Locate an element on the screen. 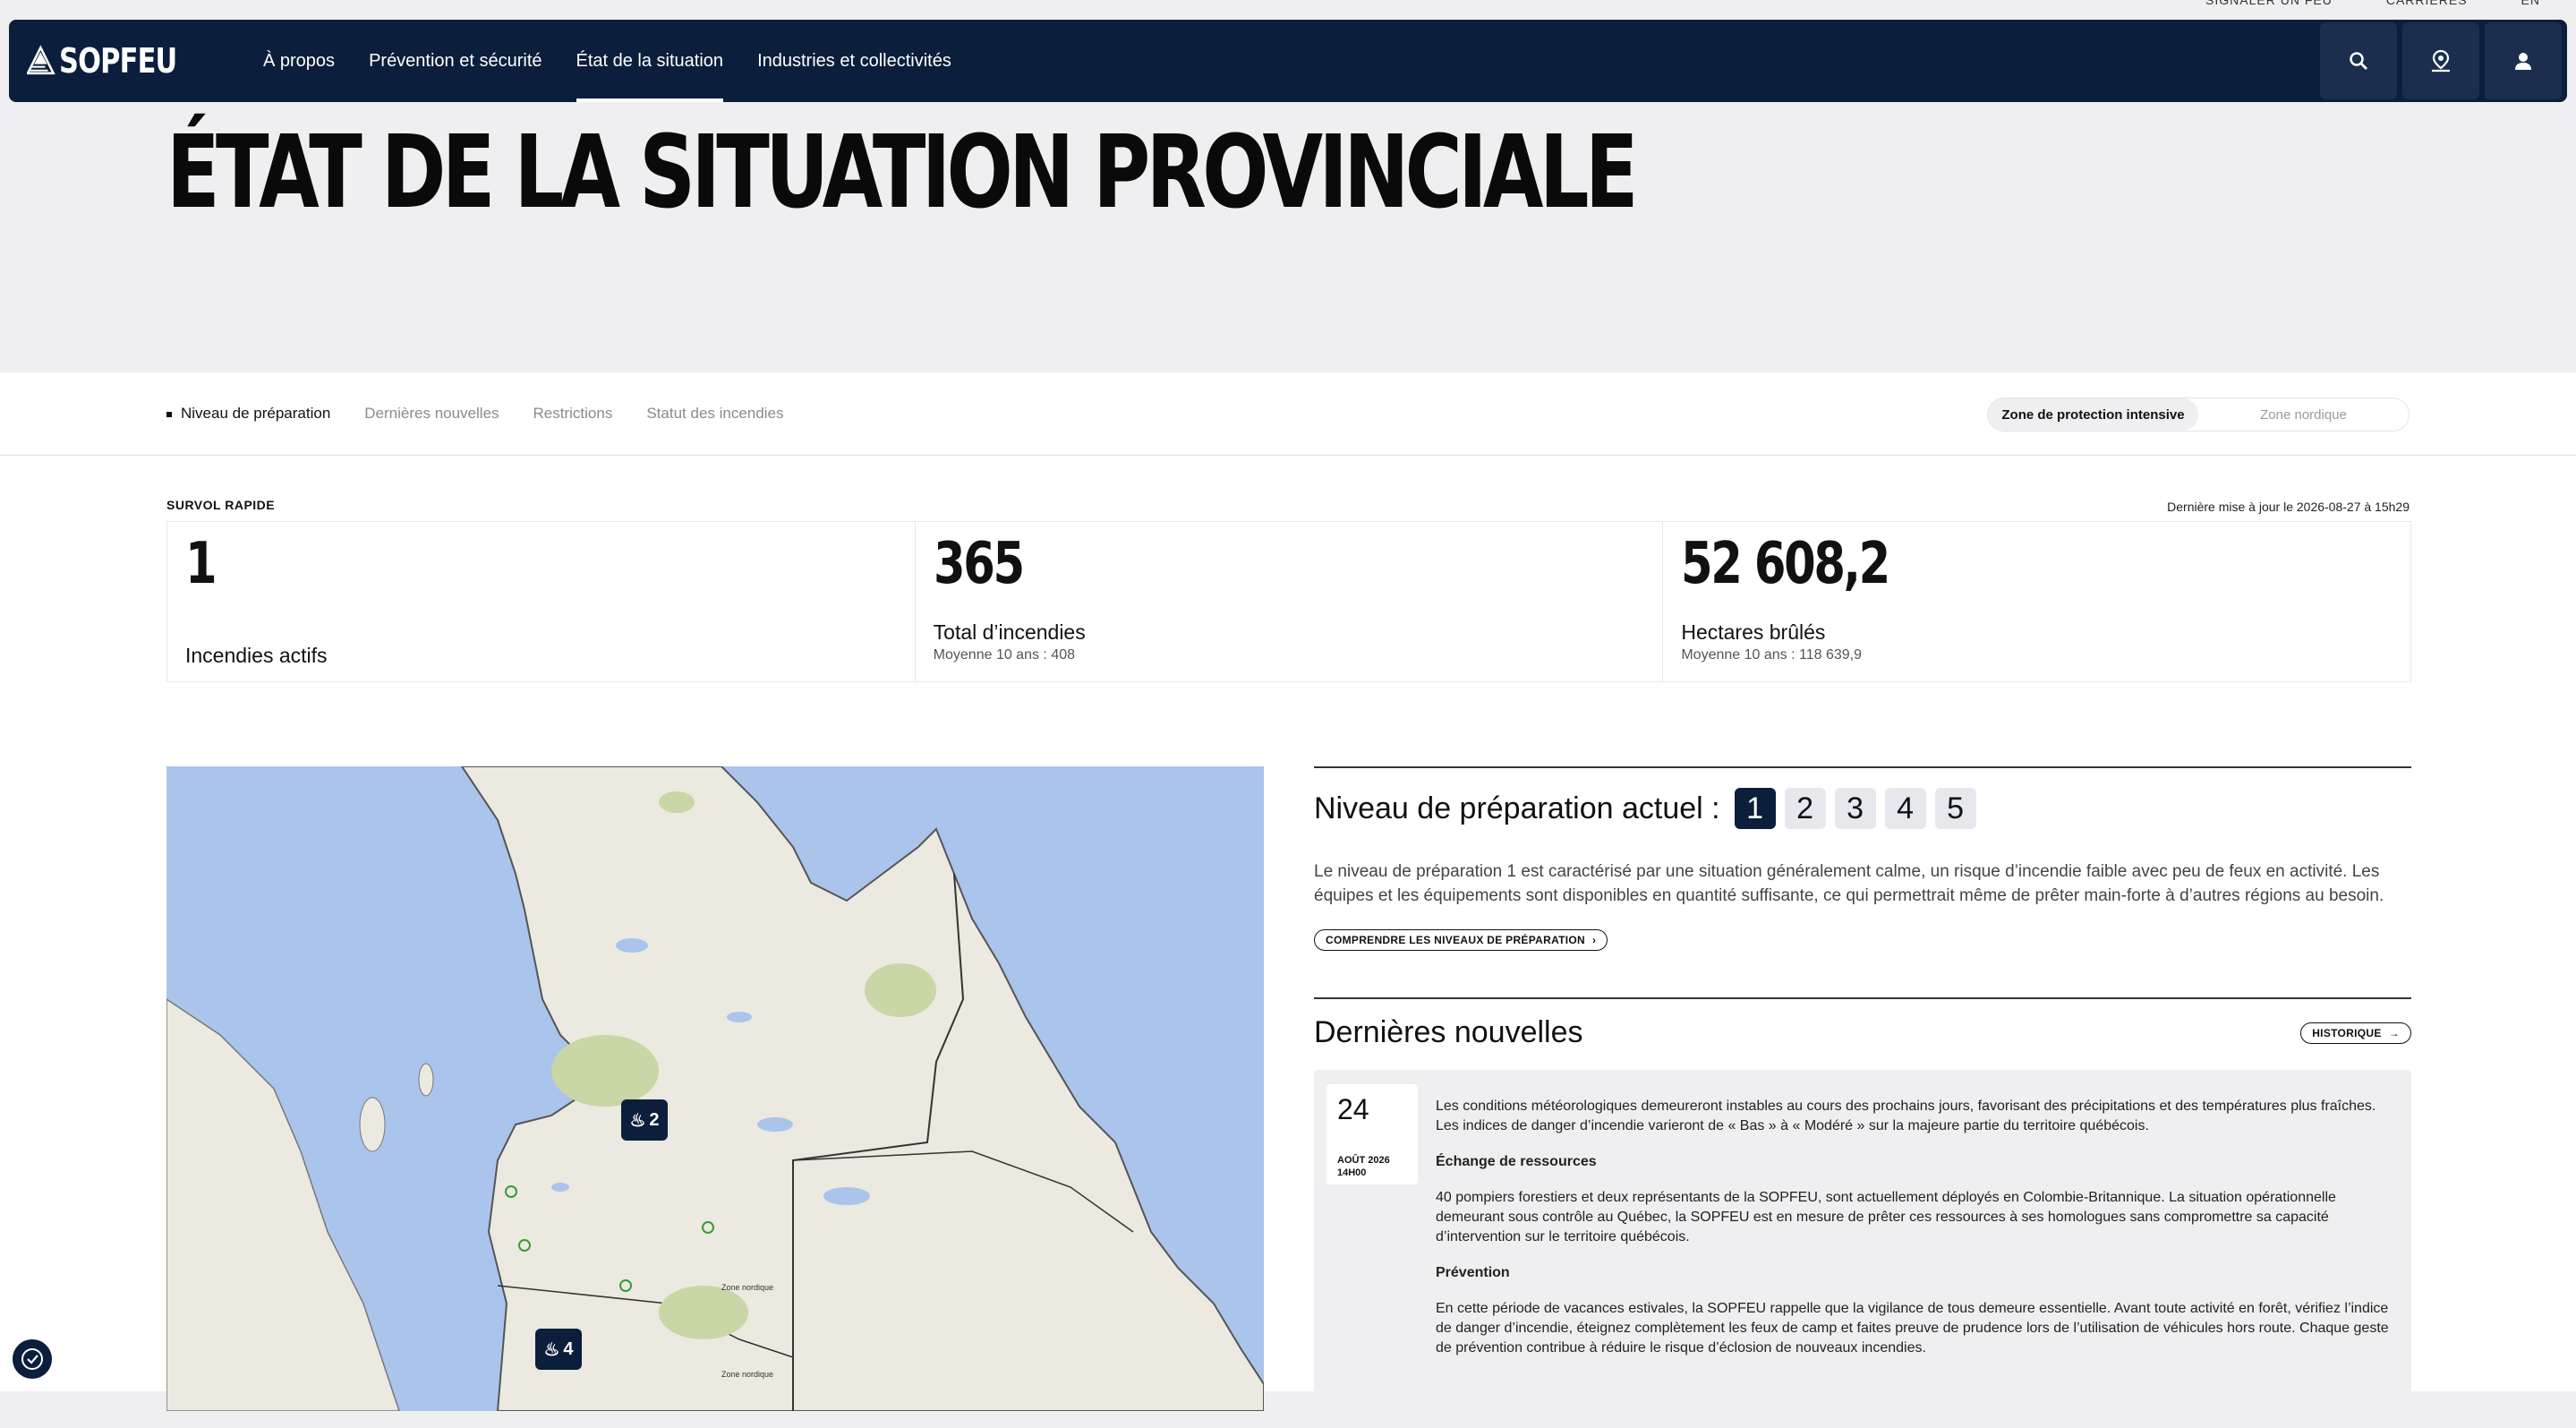 The image size is (2576, 1428). sopfeu-mark-icon is located at coordinates (41, 60).